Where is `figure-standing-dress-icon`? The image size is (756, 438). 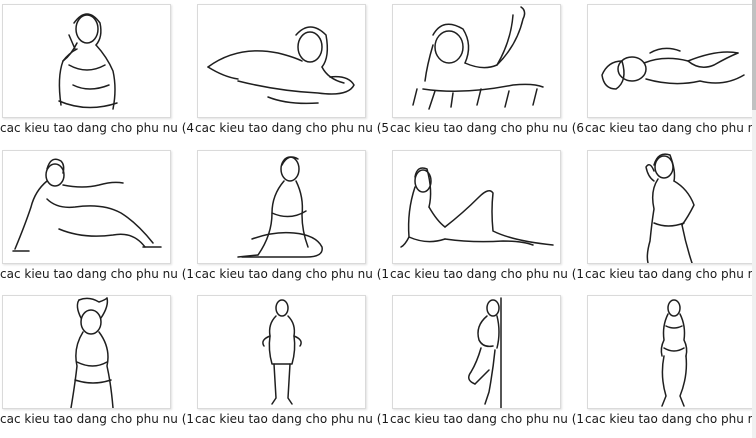 figure-standing-dress-icon is located at coordinates (281, 352).